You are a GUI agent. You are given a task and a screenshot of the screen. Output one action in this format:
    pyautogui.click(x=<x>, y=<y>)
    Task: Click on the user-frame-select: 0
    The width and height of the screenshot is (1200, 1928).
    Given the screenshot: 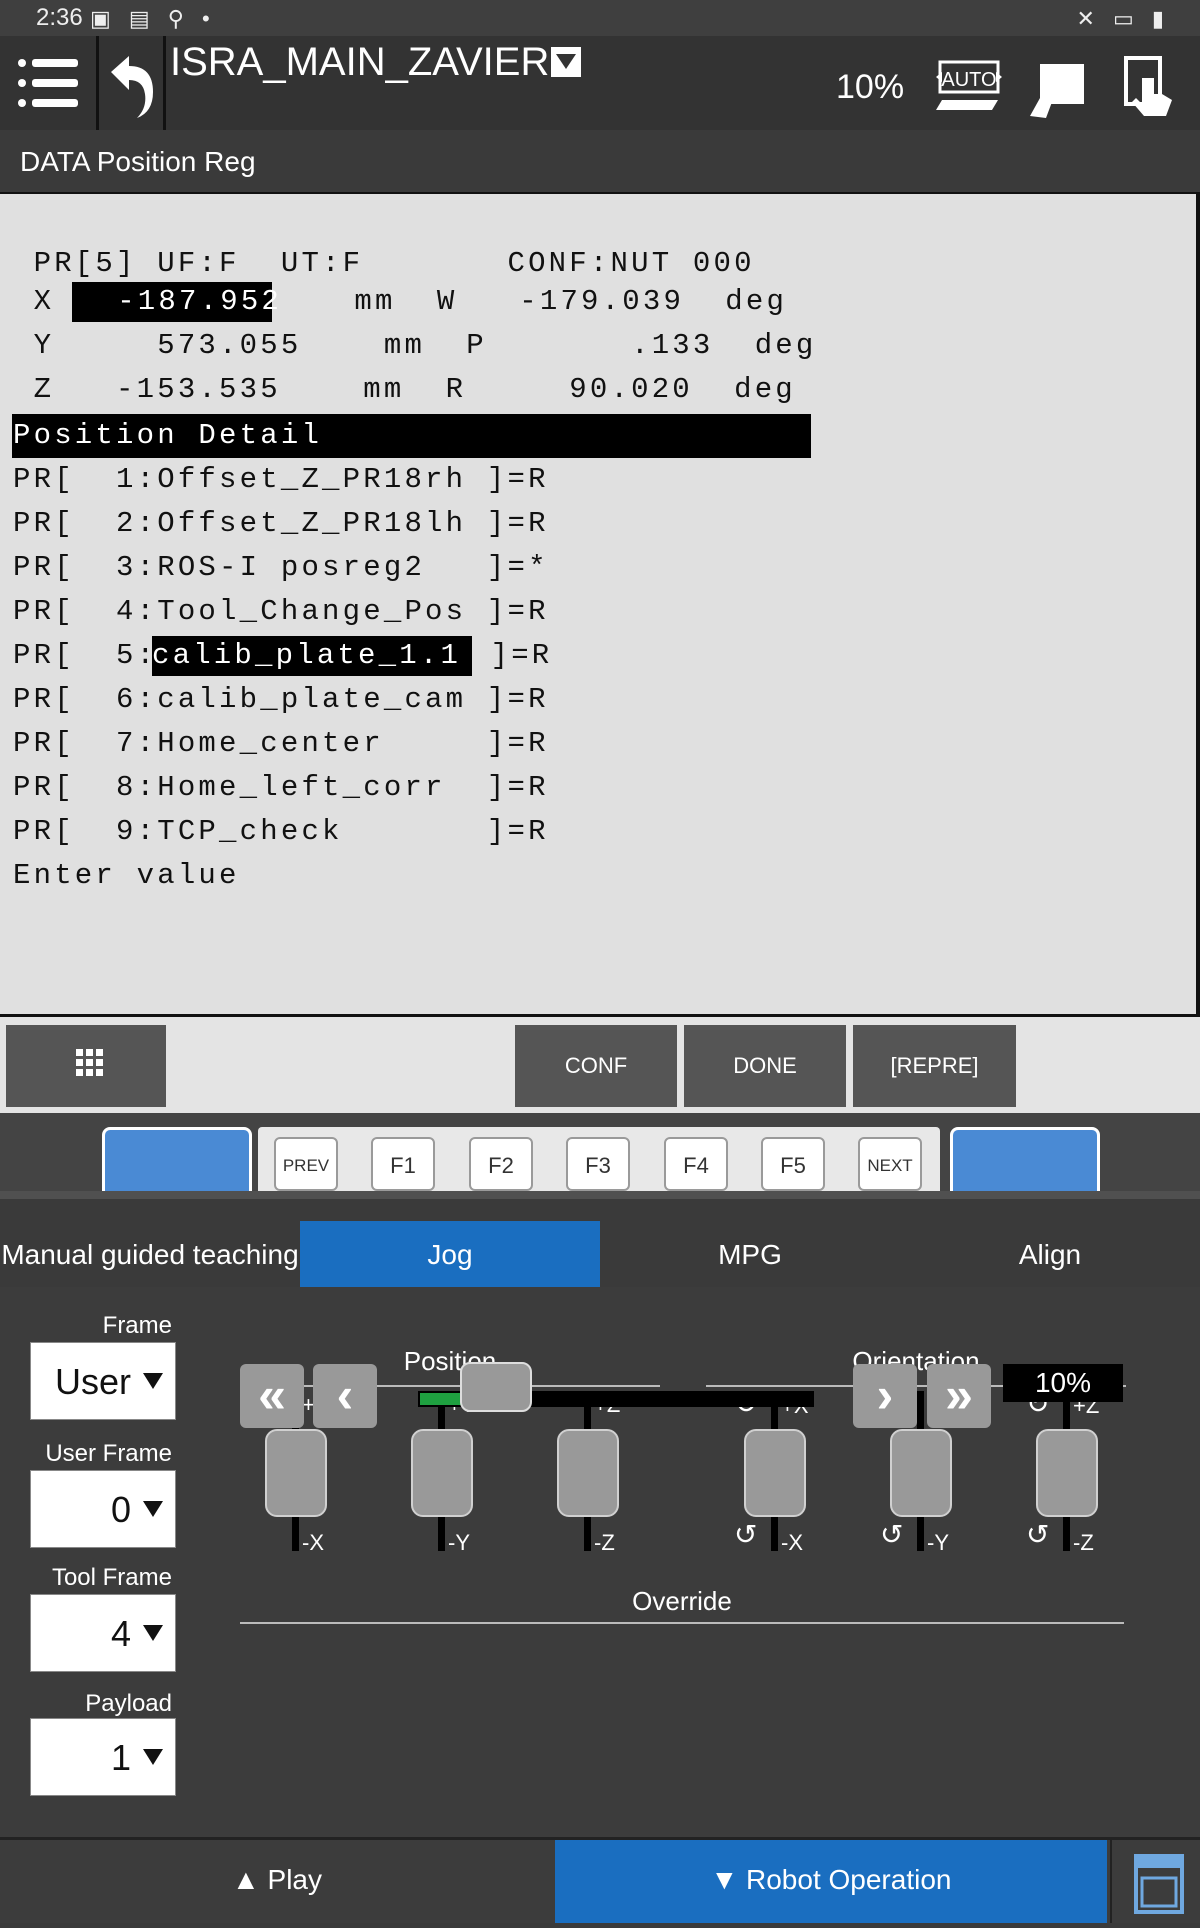 What is the action you would take?
    pyautogui.click(x=103, y=1509)
    